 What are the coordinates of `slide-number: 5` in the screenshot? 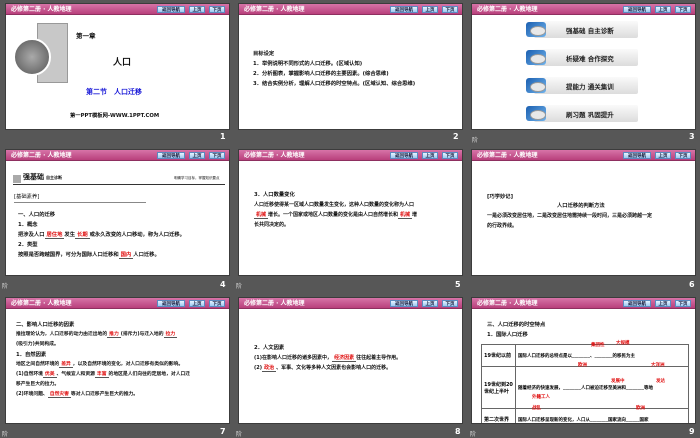 It's located at (458, 284).